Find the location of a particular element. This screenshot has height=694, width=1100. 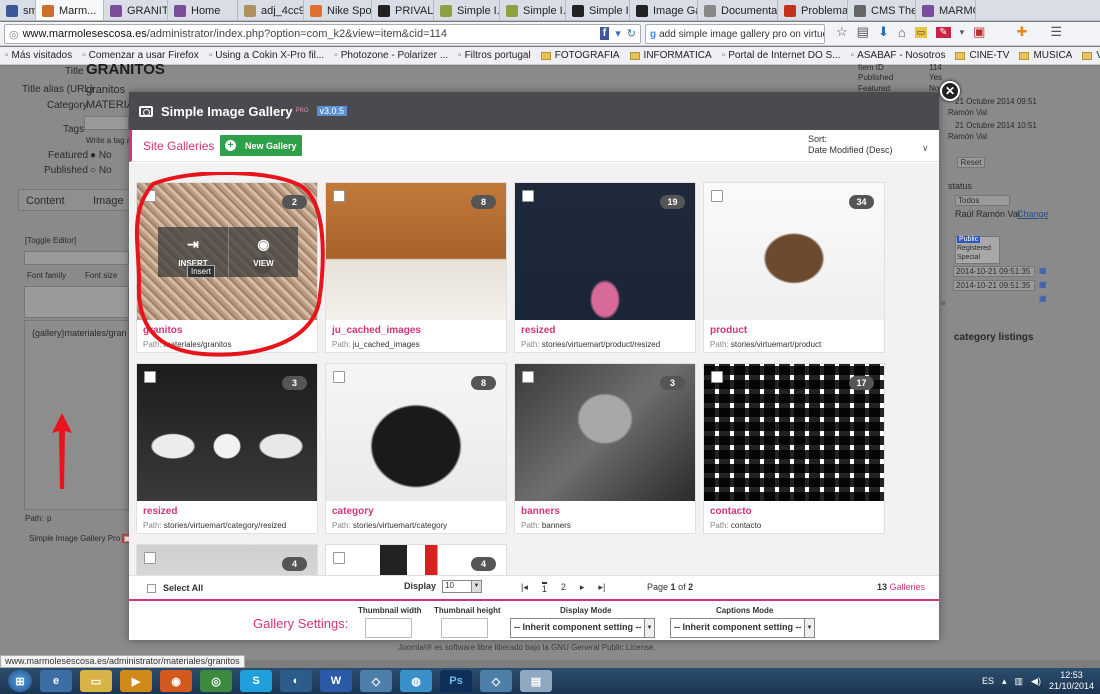

bookmark-item: ▫ Filtros portugal is located at coordinates (494, 55).